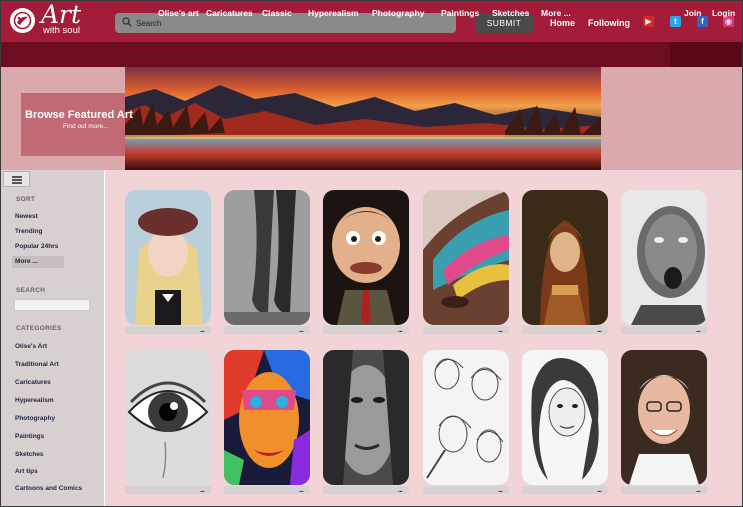 This screenshot has width=743, height=507. What do you see at coordinates (333, 13) in the screenshot?
I see `nav-item-hyperealism: Hyperealism` at bounding box center [333, 13].